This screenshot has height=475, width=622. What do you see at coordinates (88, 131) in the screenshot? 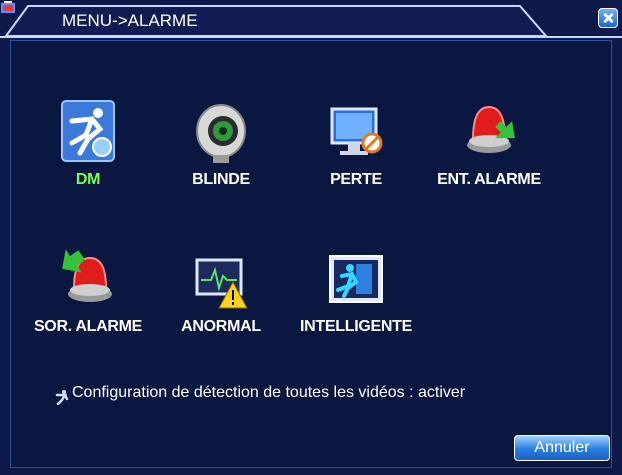
I see `motion-detect-icon` at bounding box center [88, 131].